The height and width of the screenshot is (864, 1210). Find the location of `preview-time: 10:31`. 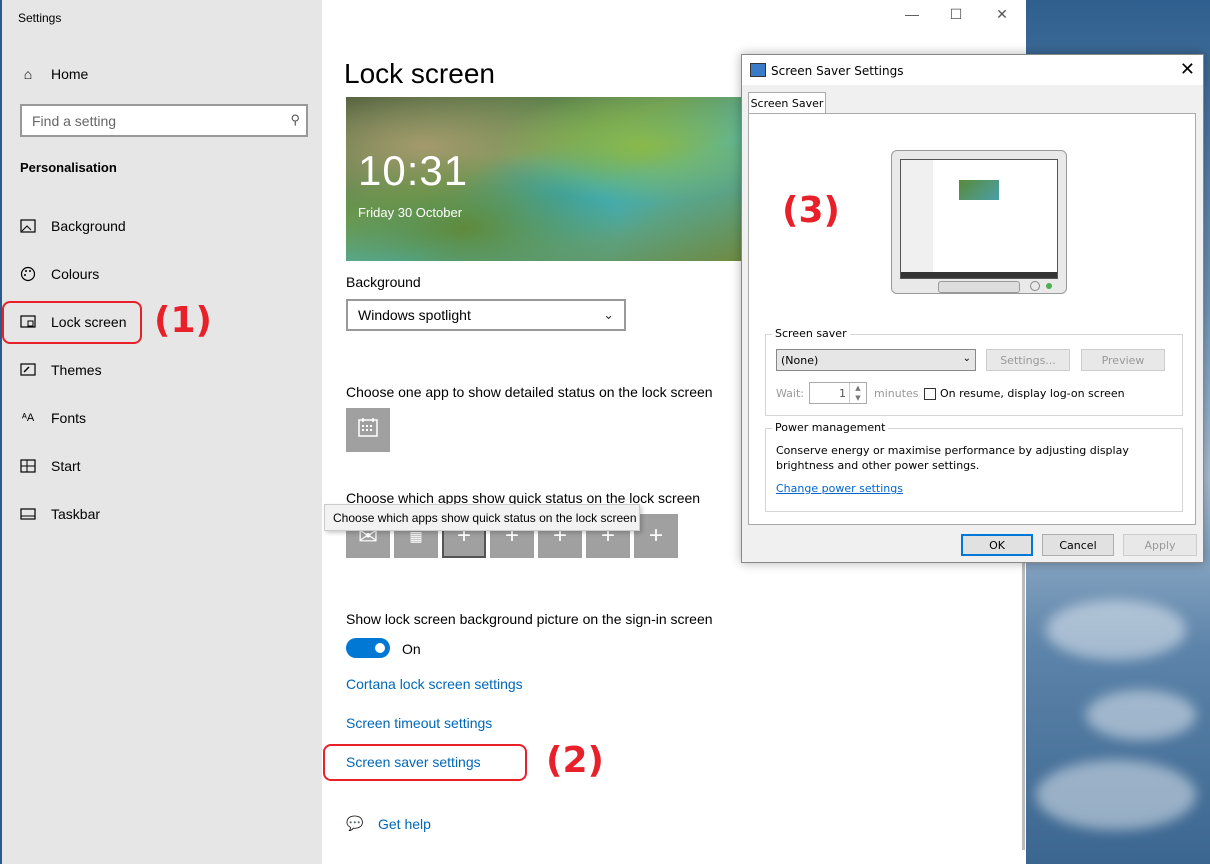

preview-time: 10:31 is located at coordinates (413, 170).